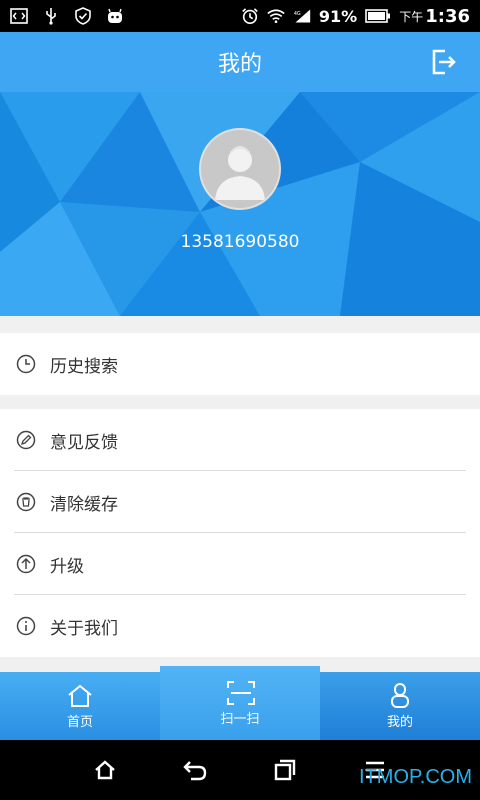 The image size is (480, 800). I want to click on arrow-up-icon, so click(26, 564).